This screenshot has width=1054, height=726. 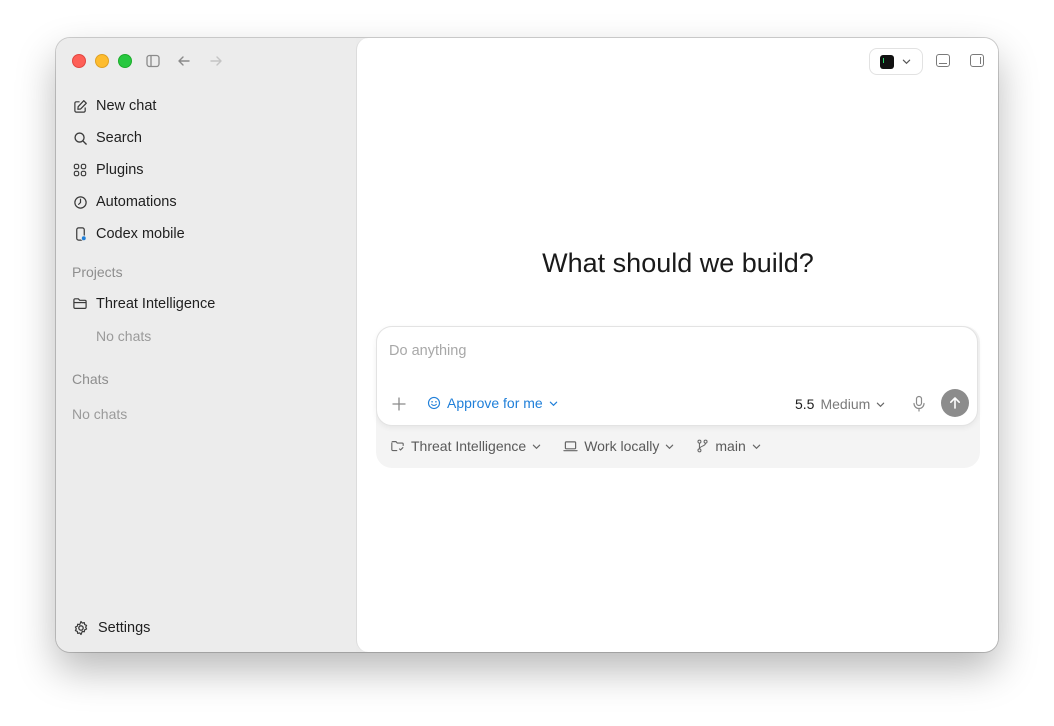 I want to click on project-item-threat-intelligence: Threat Intelligence, so click(x=143, y=304).